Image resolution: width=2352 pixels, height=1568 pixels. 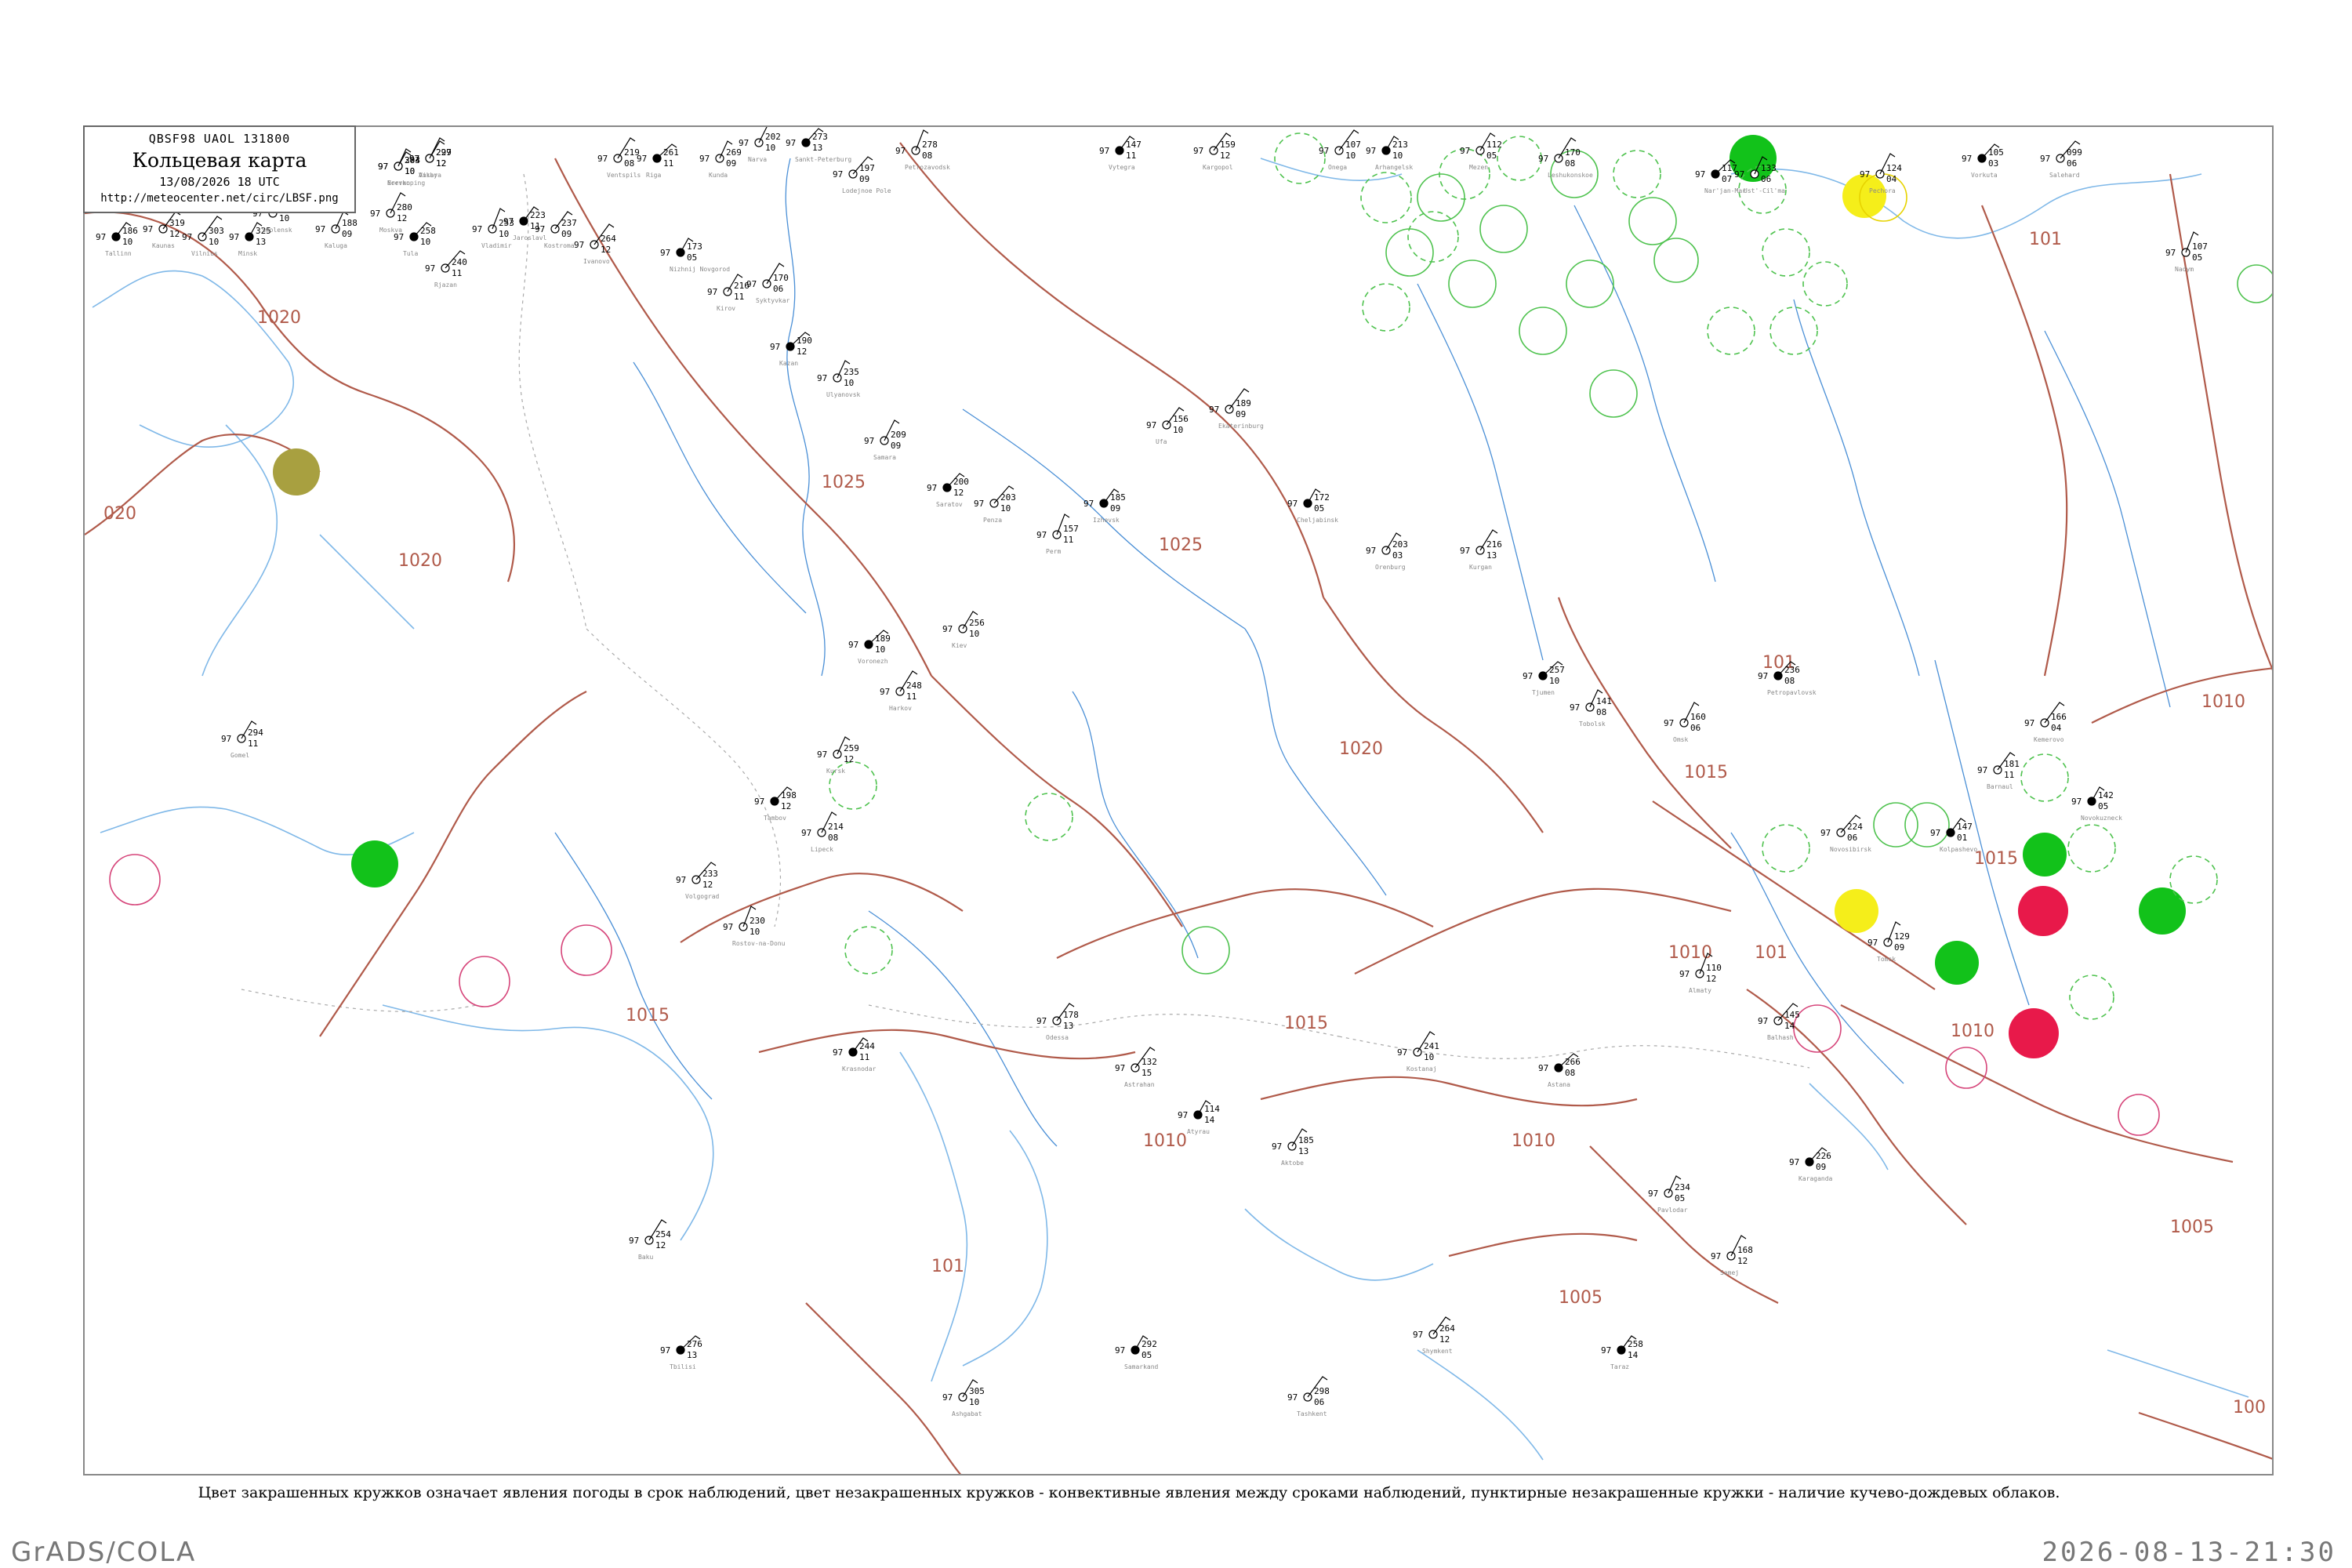 I want to click on station-name: Semej, so click(x=1729, y=1272).